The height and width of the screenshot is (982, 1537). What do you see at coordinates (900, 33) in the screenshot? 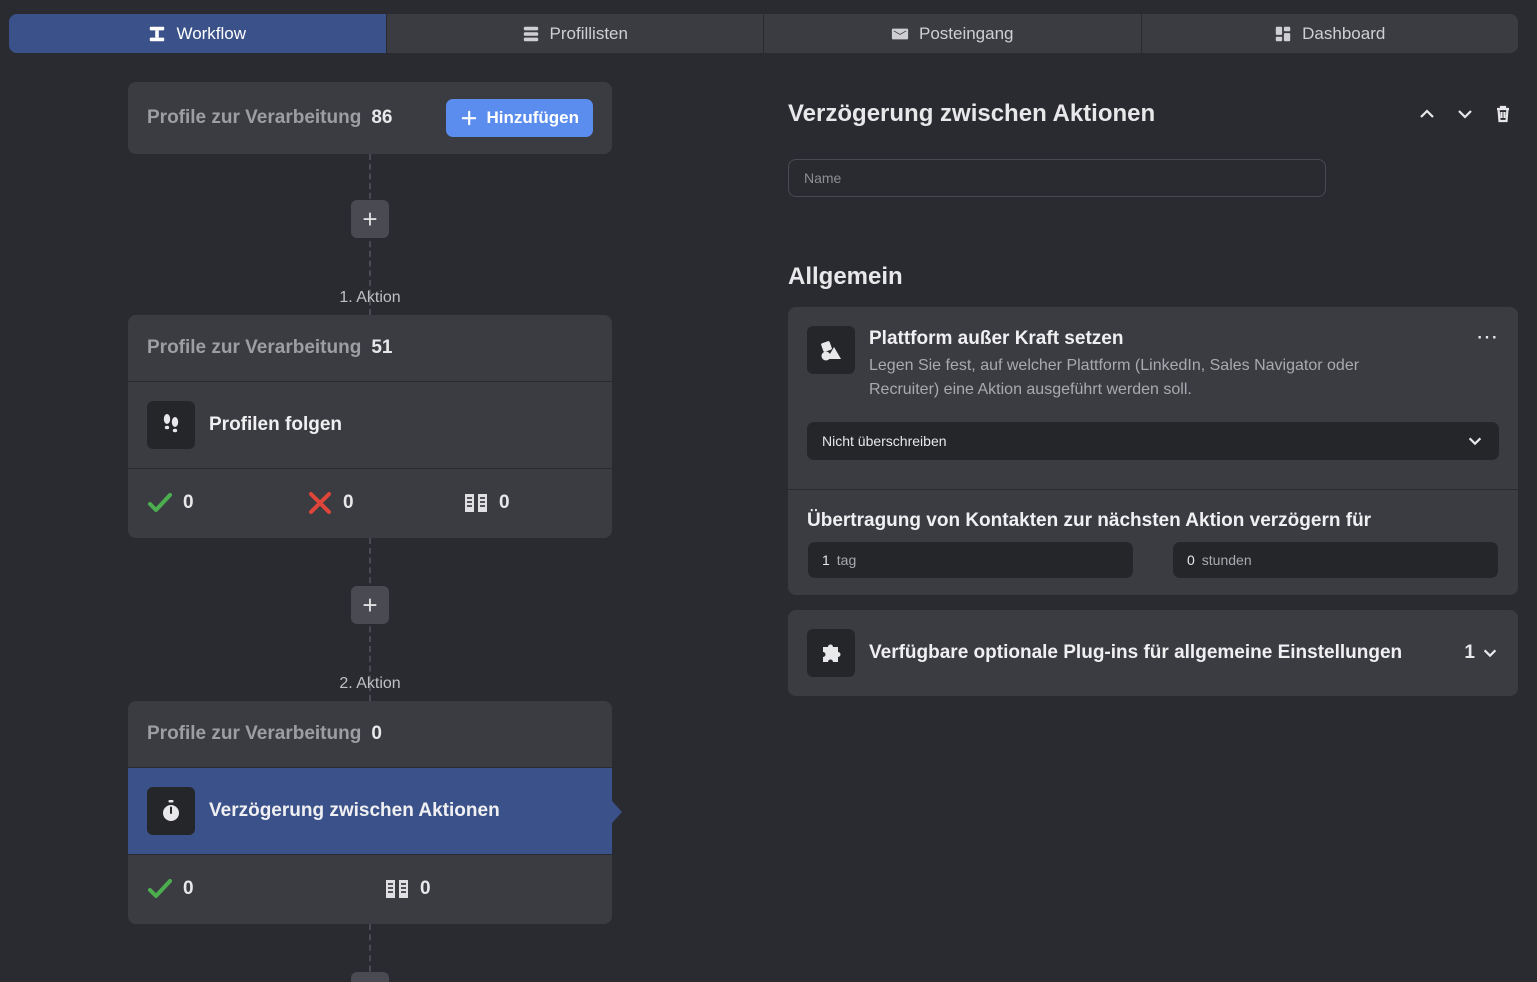
I see `mail-icon` at bounding box center [900, 33].